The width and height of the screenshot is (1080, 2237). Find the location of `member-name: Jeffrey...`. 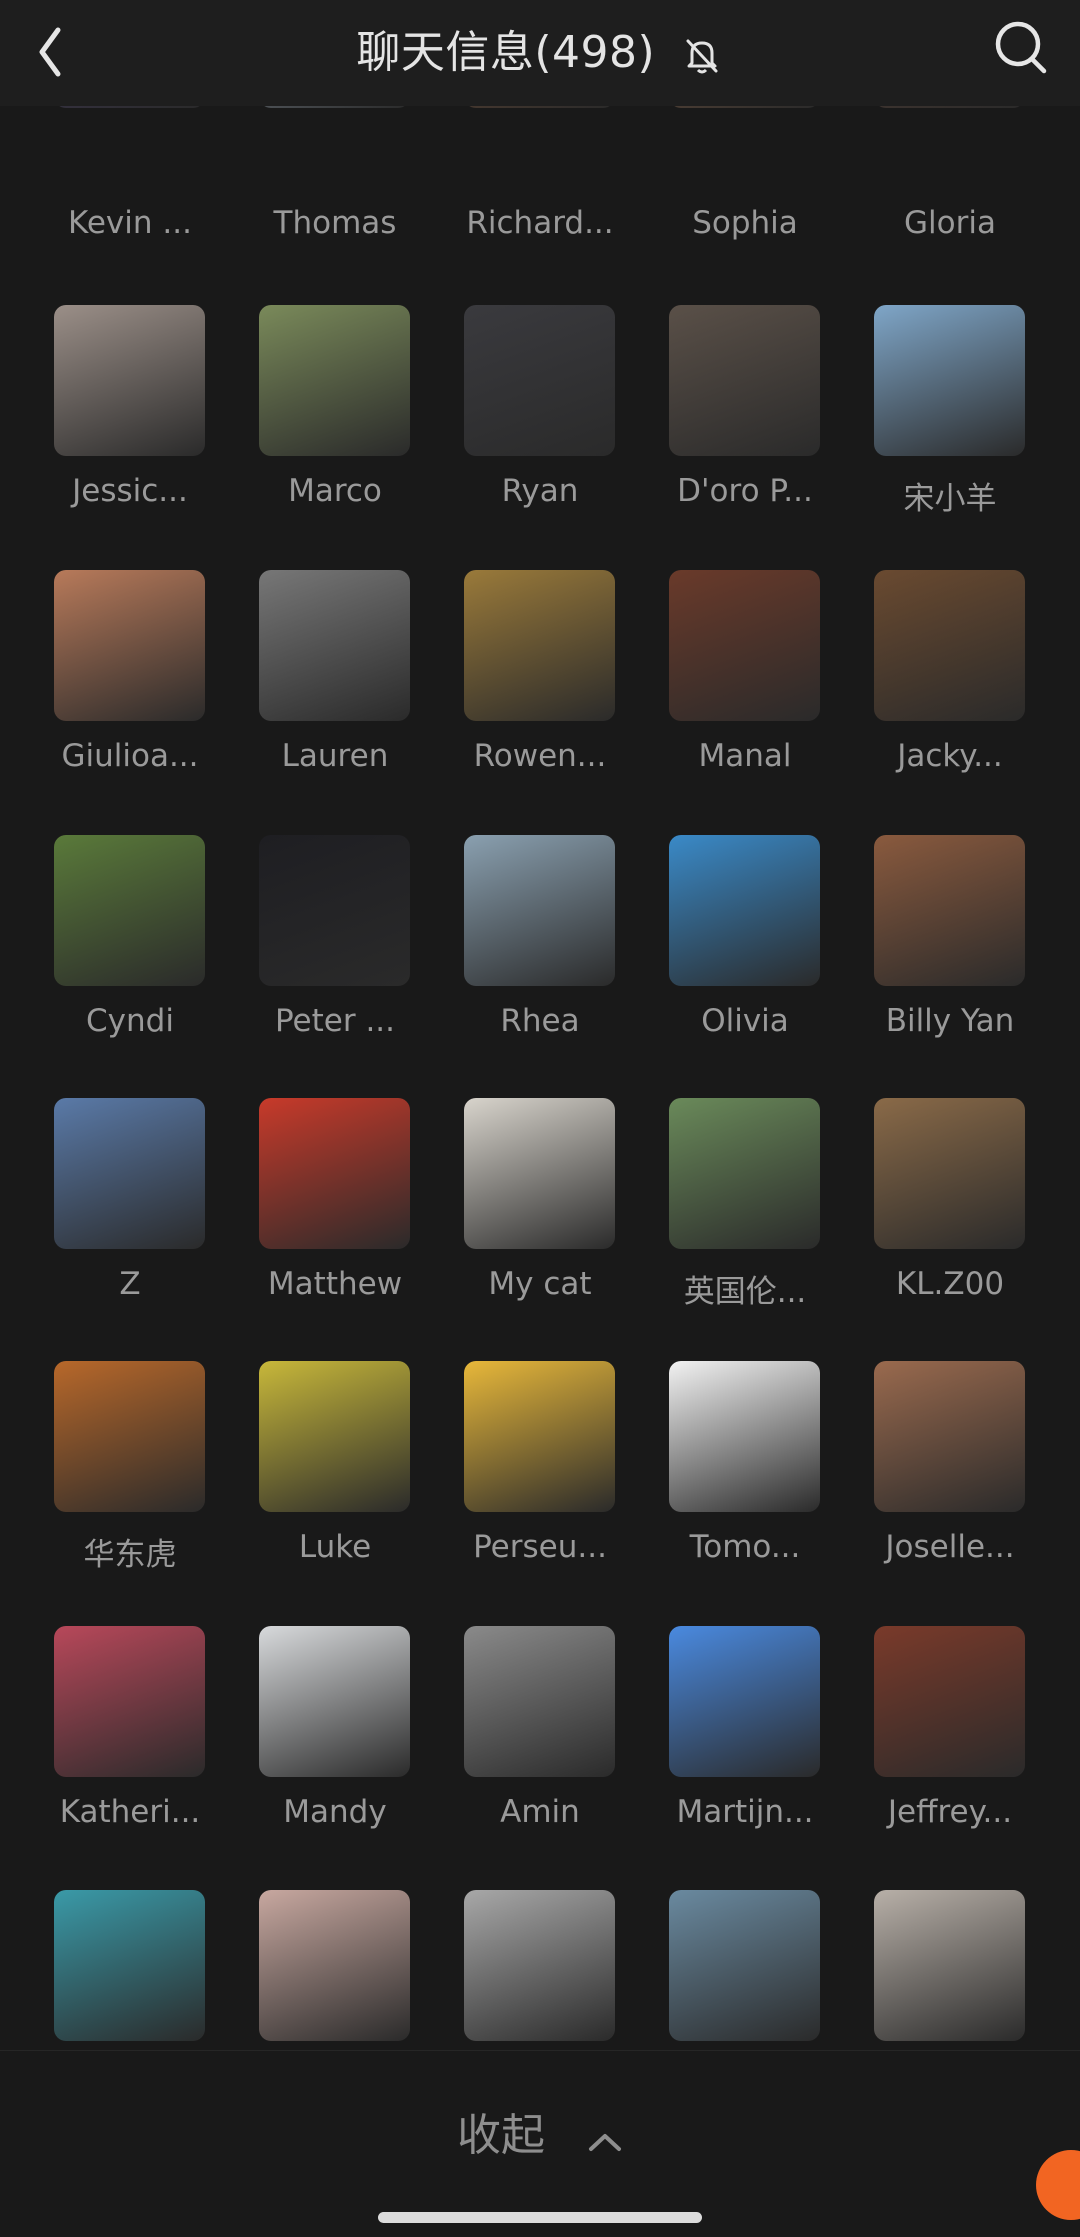

member-name: Jeffrey... is located at coordinates (950, 1812).